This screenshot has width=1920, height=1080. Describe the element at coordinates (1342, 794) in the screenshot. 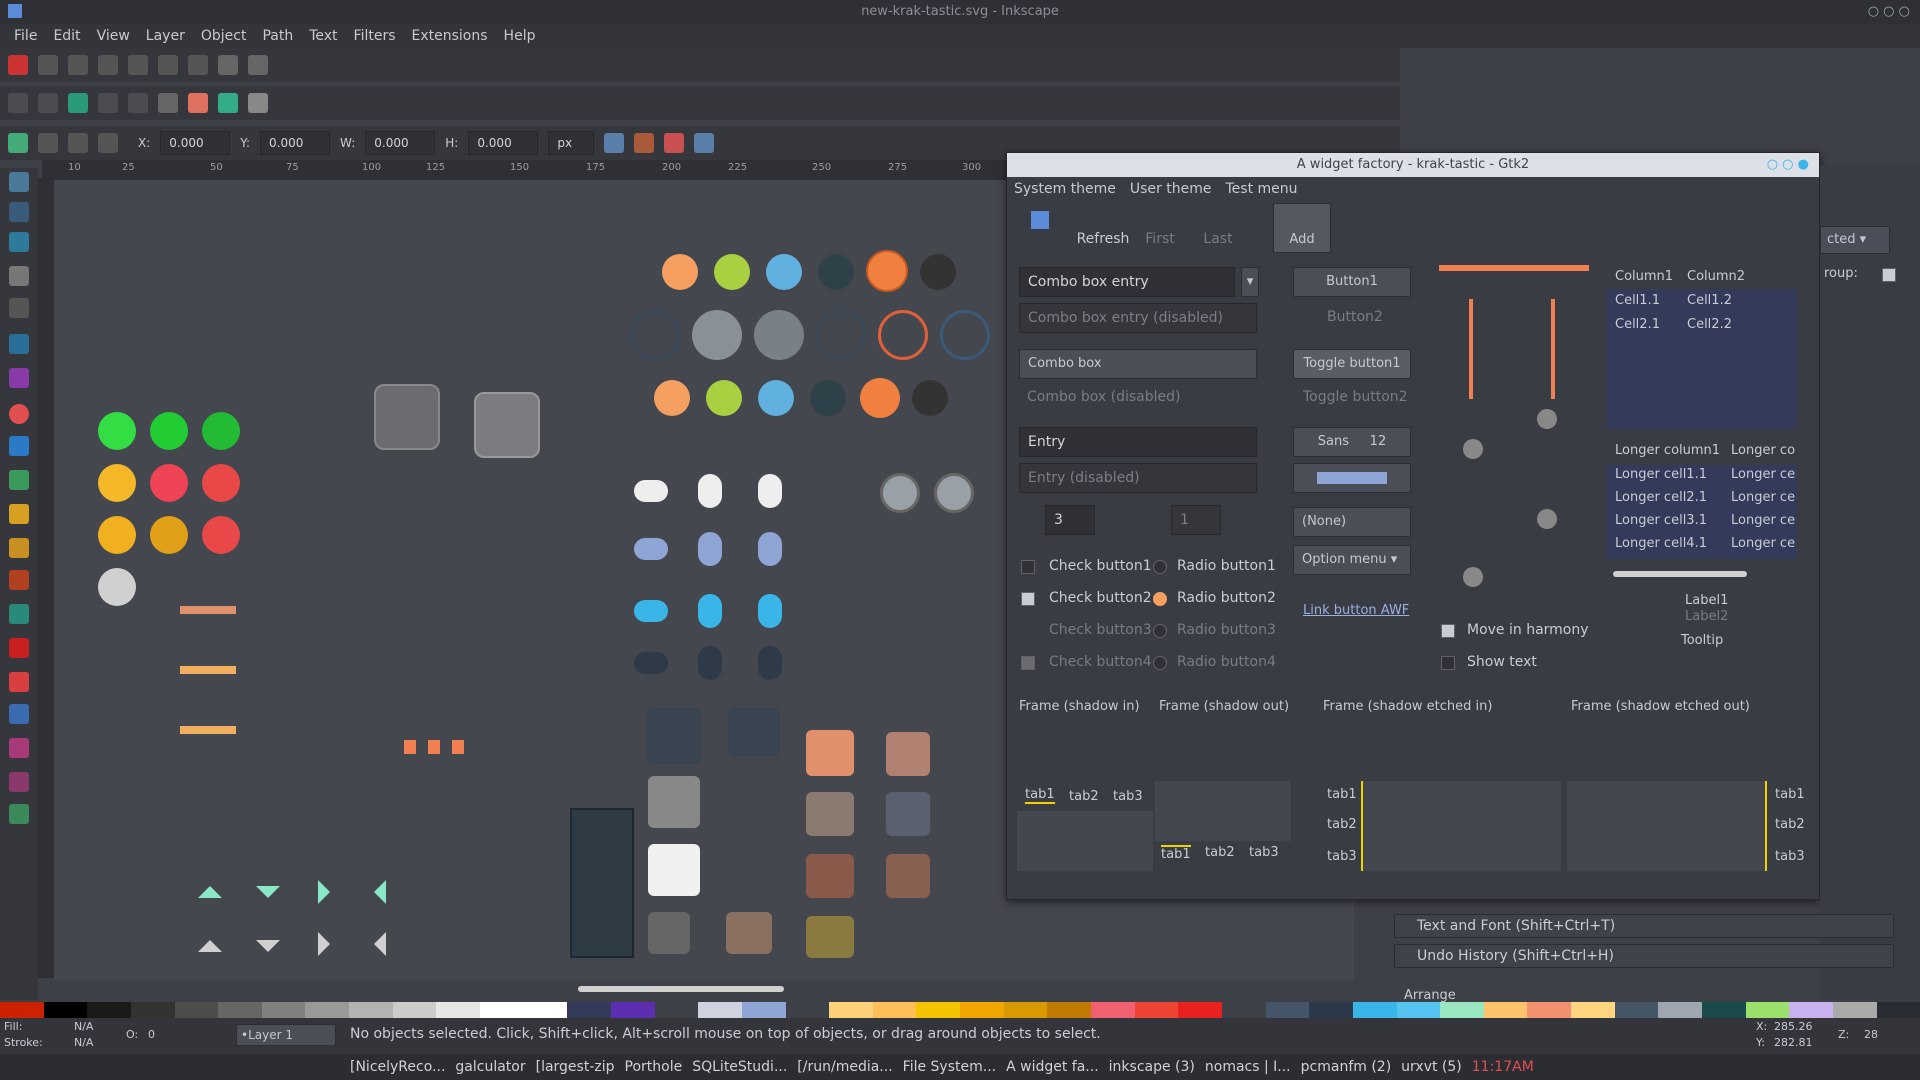

I see `tab-left-1: tab1` at that location.